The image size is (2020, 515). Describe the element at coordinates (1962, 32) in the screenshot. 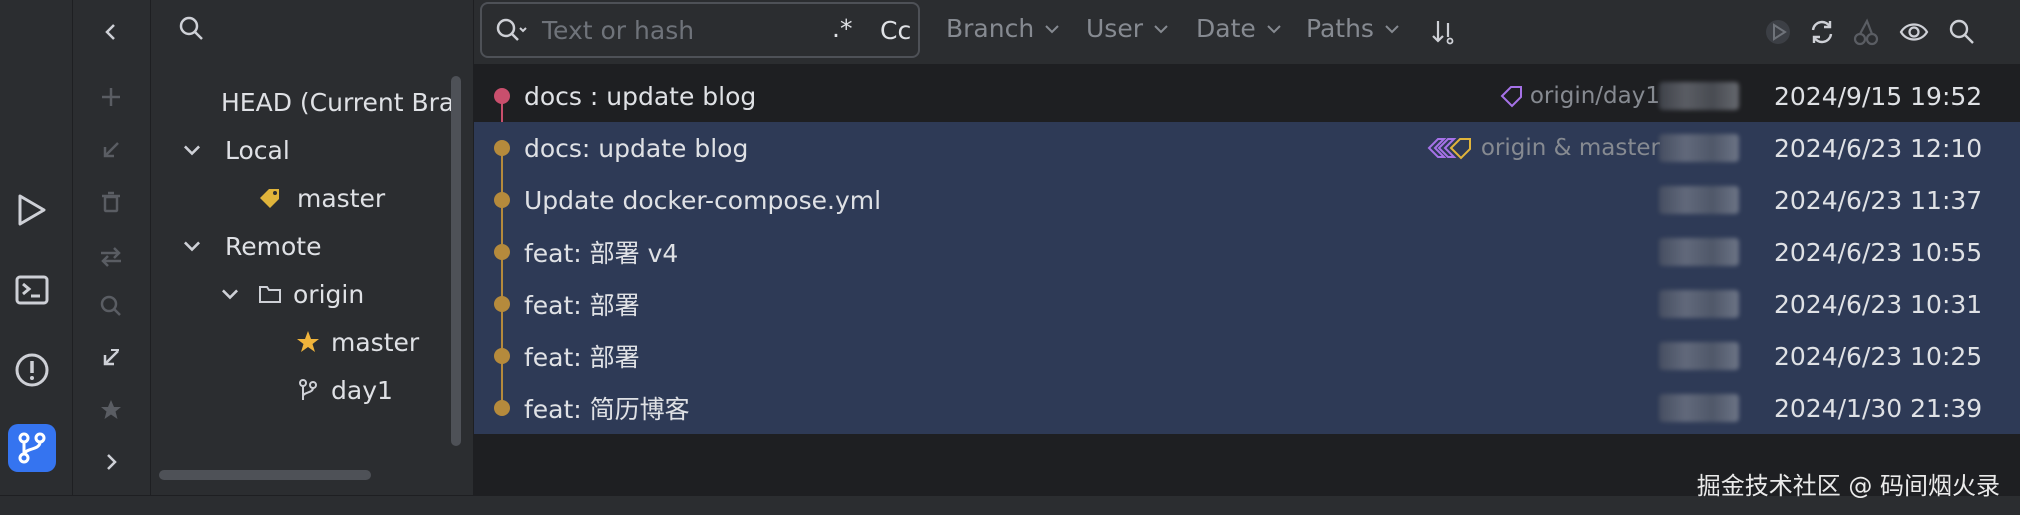

I see `log-search-icon` at that location.